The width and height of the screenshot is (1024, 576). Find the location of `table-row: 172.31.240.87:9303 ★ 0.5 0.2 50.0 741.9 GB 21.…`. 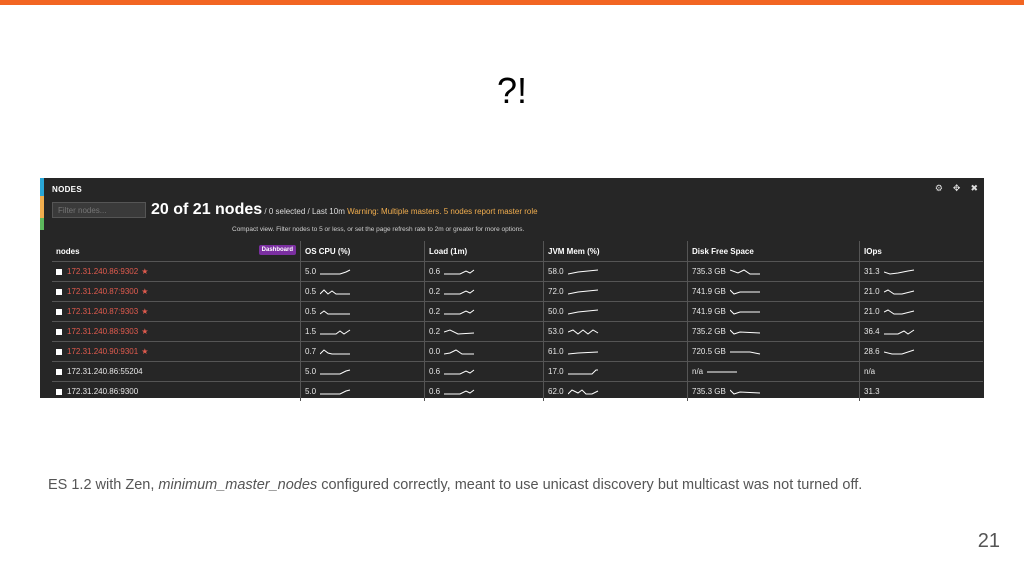

table-row: 172.31.240.87:9303 ★ 0.5 0.2 50.0 741.9 GB 21.… is located at coordinates (517, 311).